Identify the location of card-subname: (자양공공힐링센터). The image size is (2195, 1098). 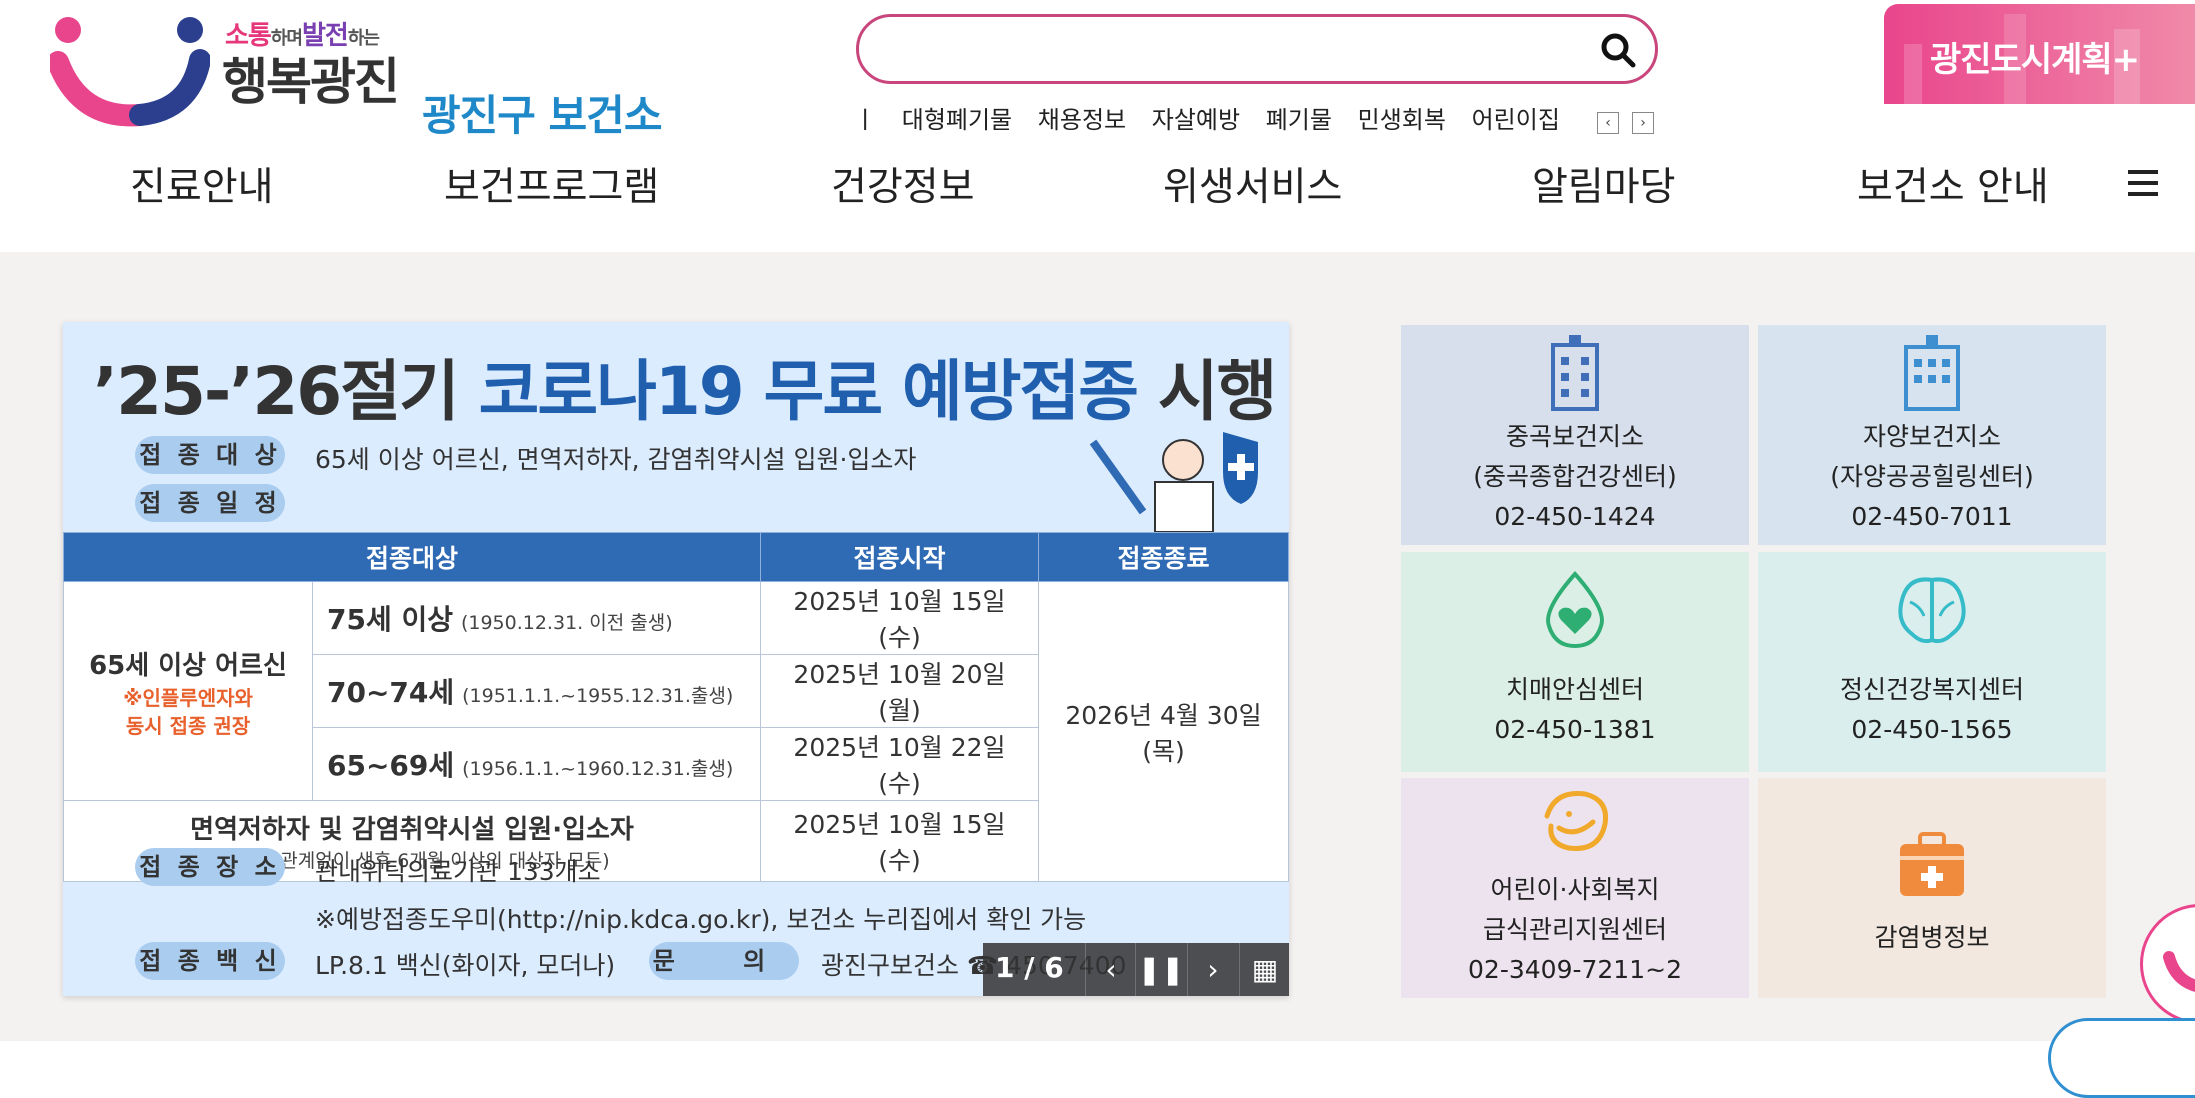
(1932, 476).